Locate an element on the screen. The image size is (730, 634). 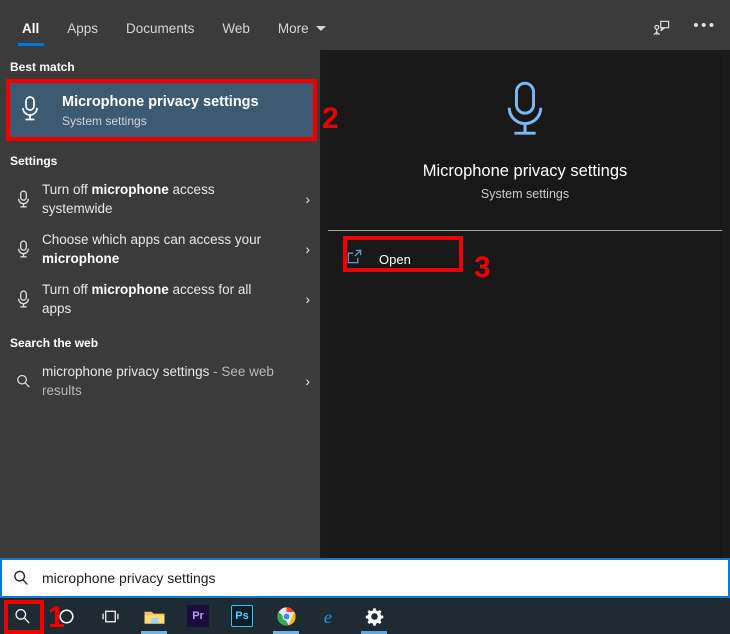
settings-result-item-label: Turn off microphone access for all apps is located at coordinates (147, 299).